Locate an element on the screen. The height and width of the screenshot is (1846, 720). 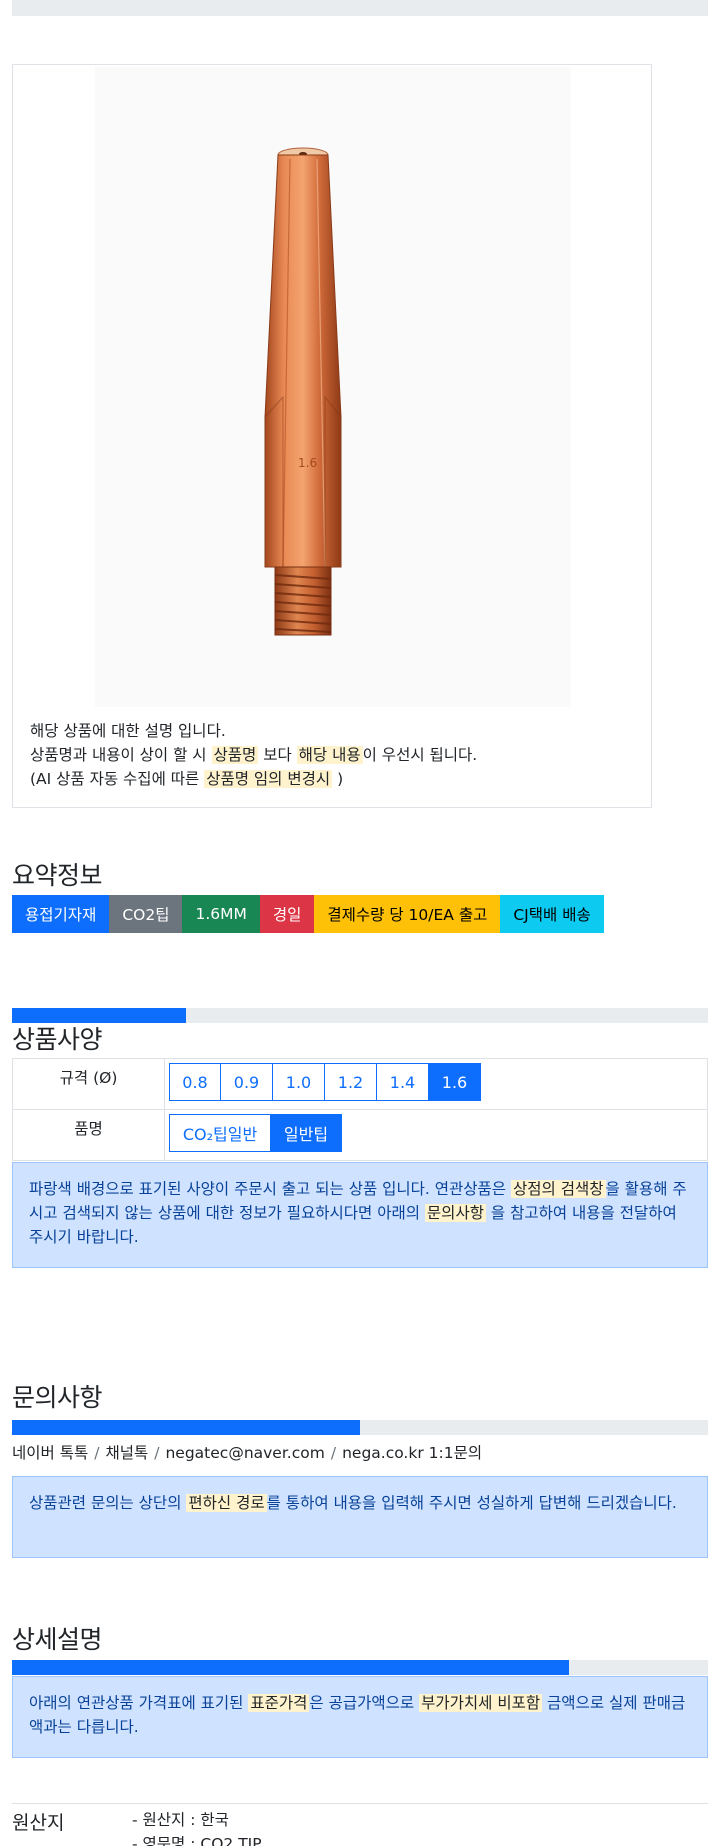
detail-progress is located at coordinates (360, 1667).